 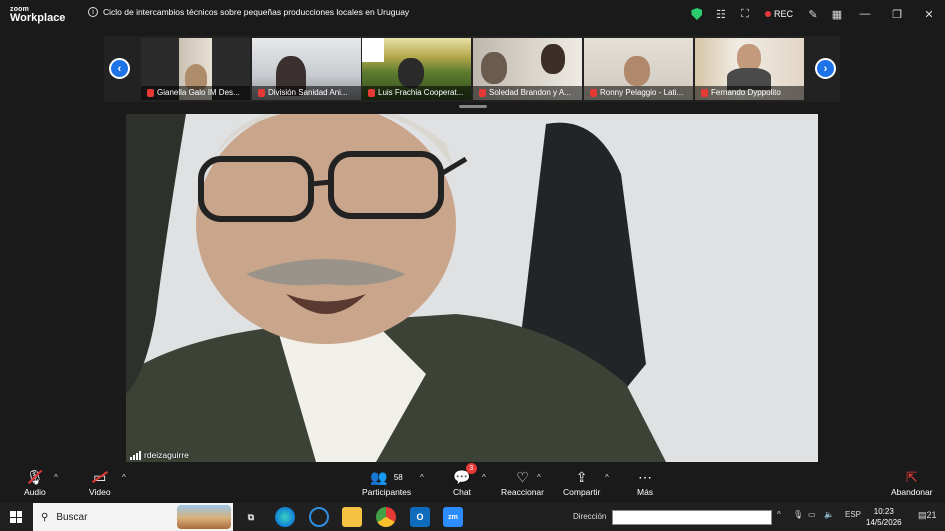 I want to click on network-icon: ▭, so click(x=812, y=514).